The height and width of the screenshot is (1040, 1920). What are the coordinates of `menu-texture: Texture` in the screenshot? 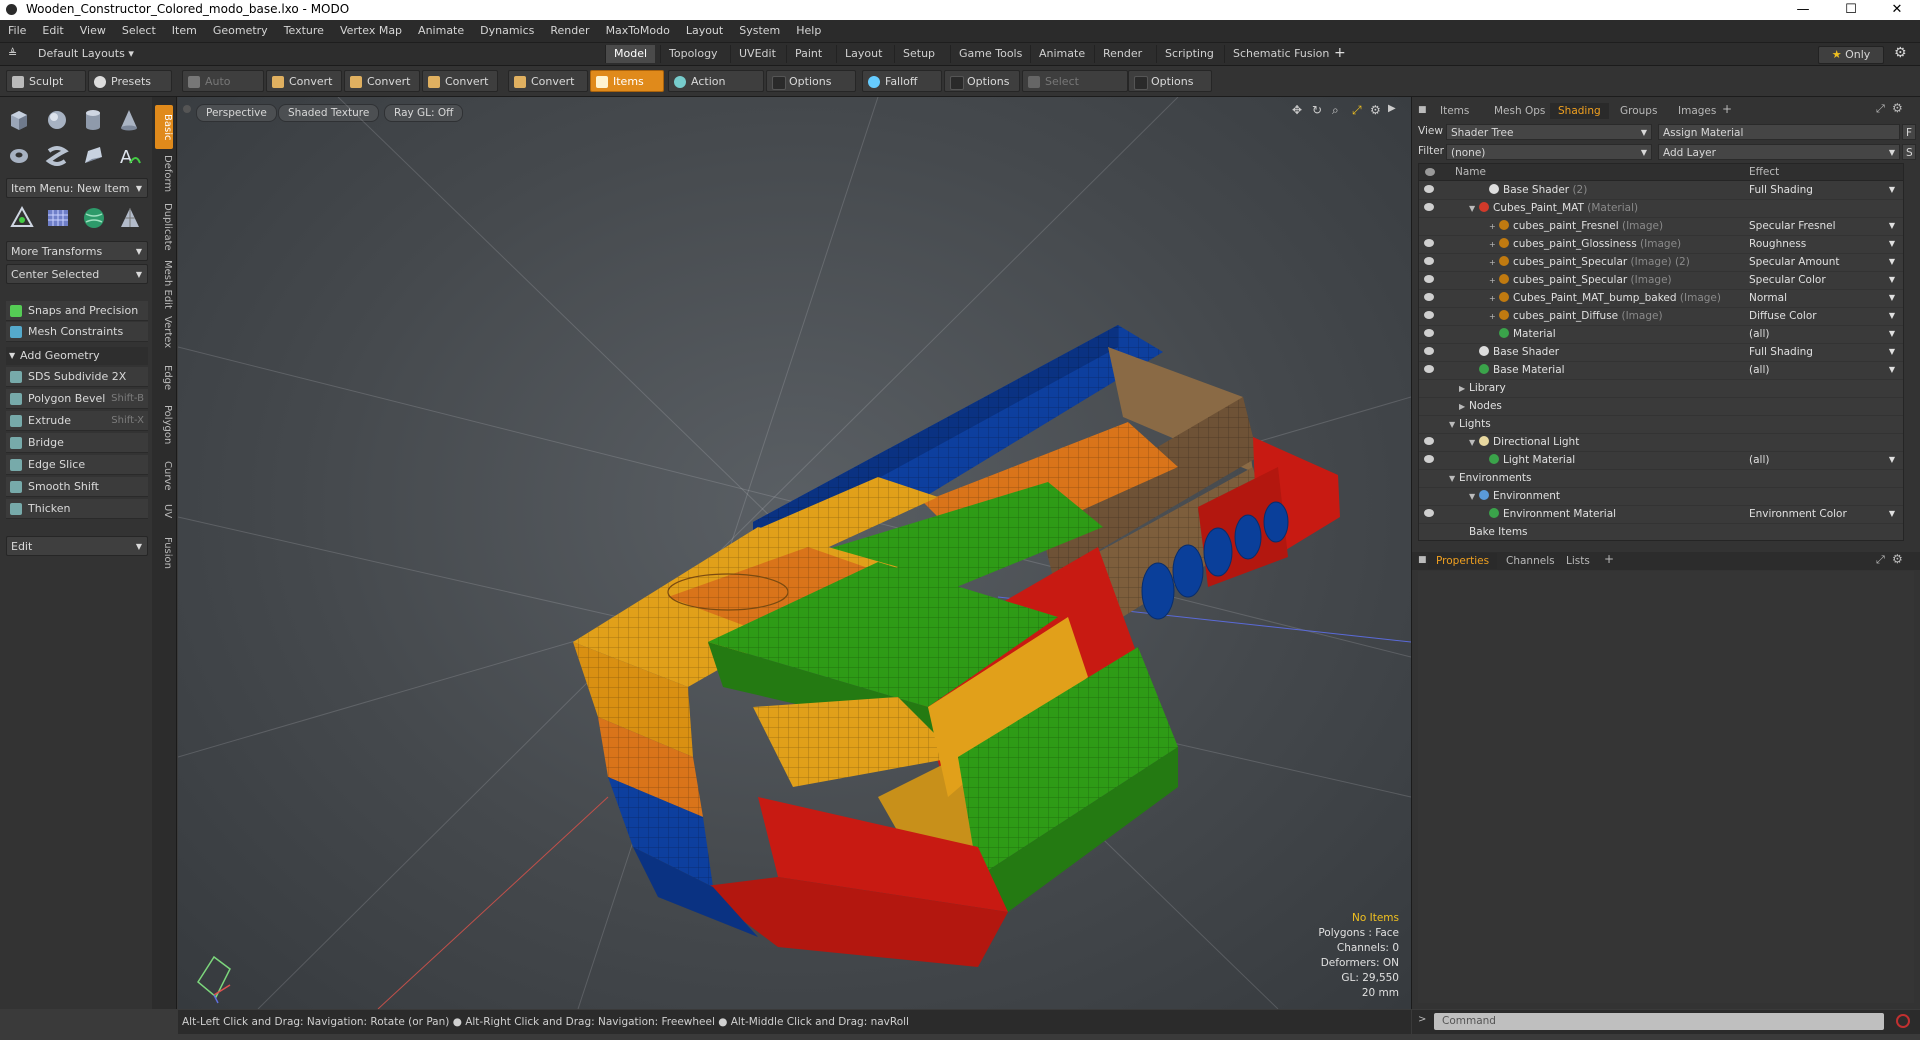 It's located at (304, 31).